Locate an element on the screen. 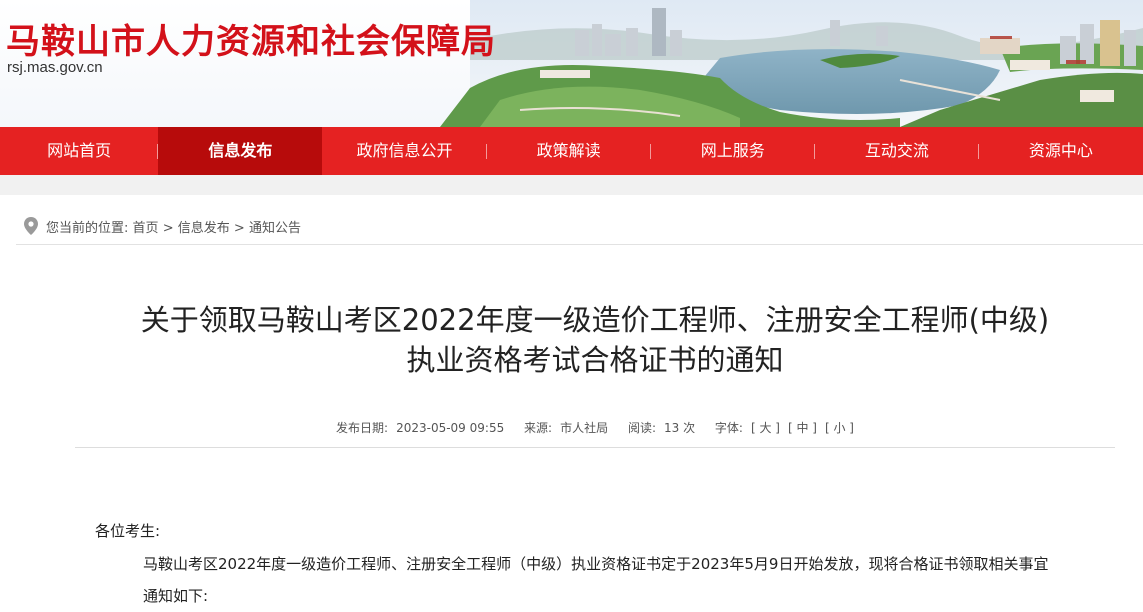 This screenshot has height=612, width=1143. nav-item-home: 网站首页 is located at coordinates (79, 151).